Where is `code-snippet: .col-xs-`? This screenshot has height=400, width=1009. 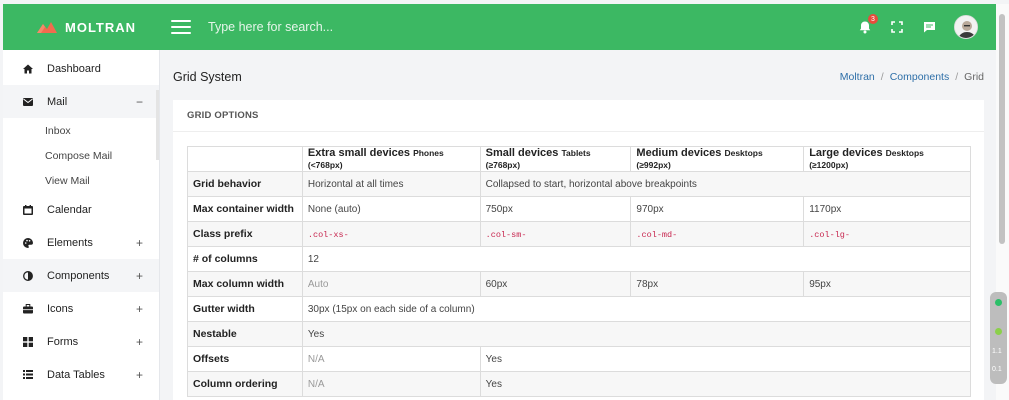 code-snippet: .col-xs- is located at coordinates (328, 234).